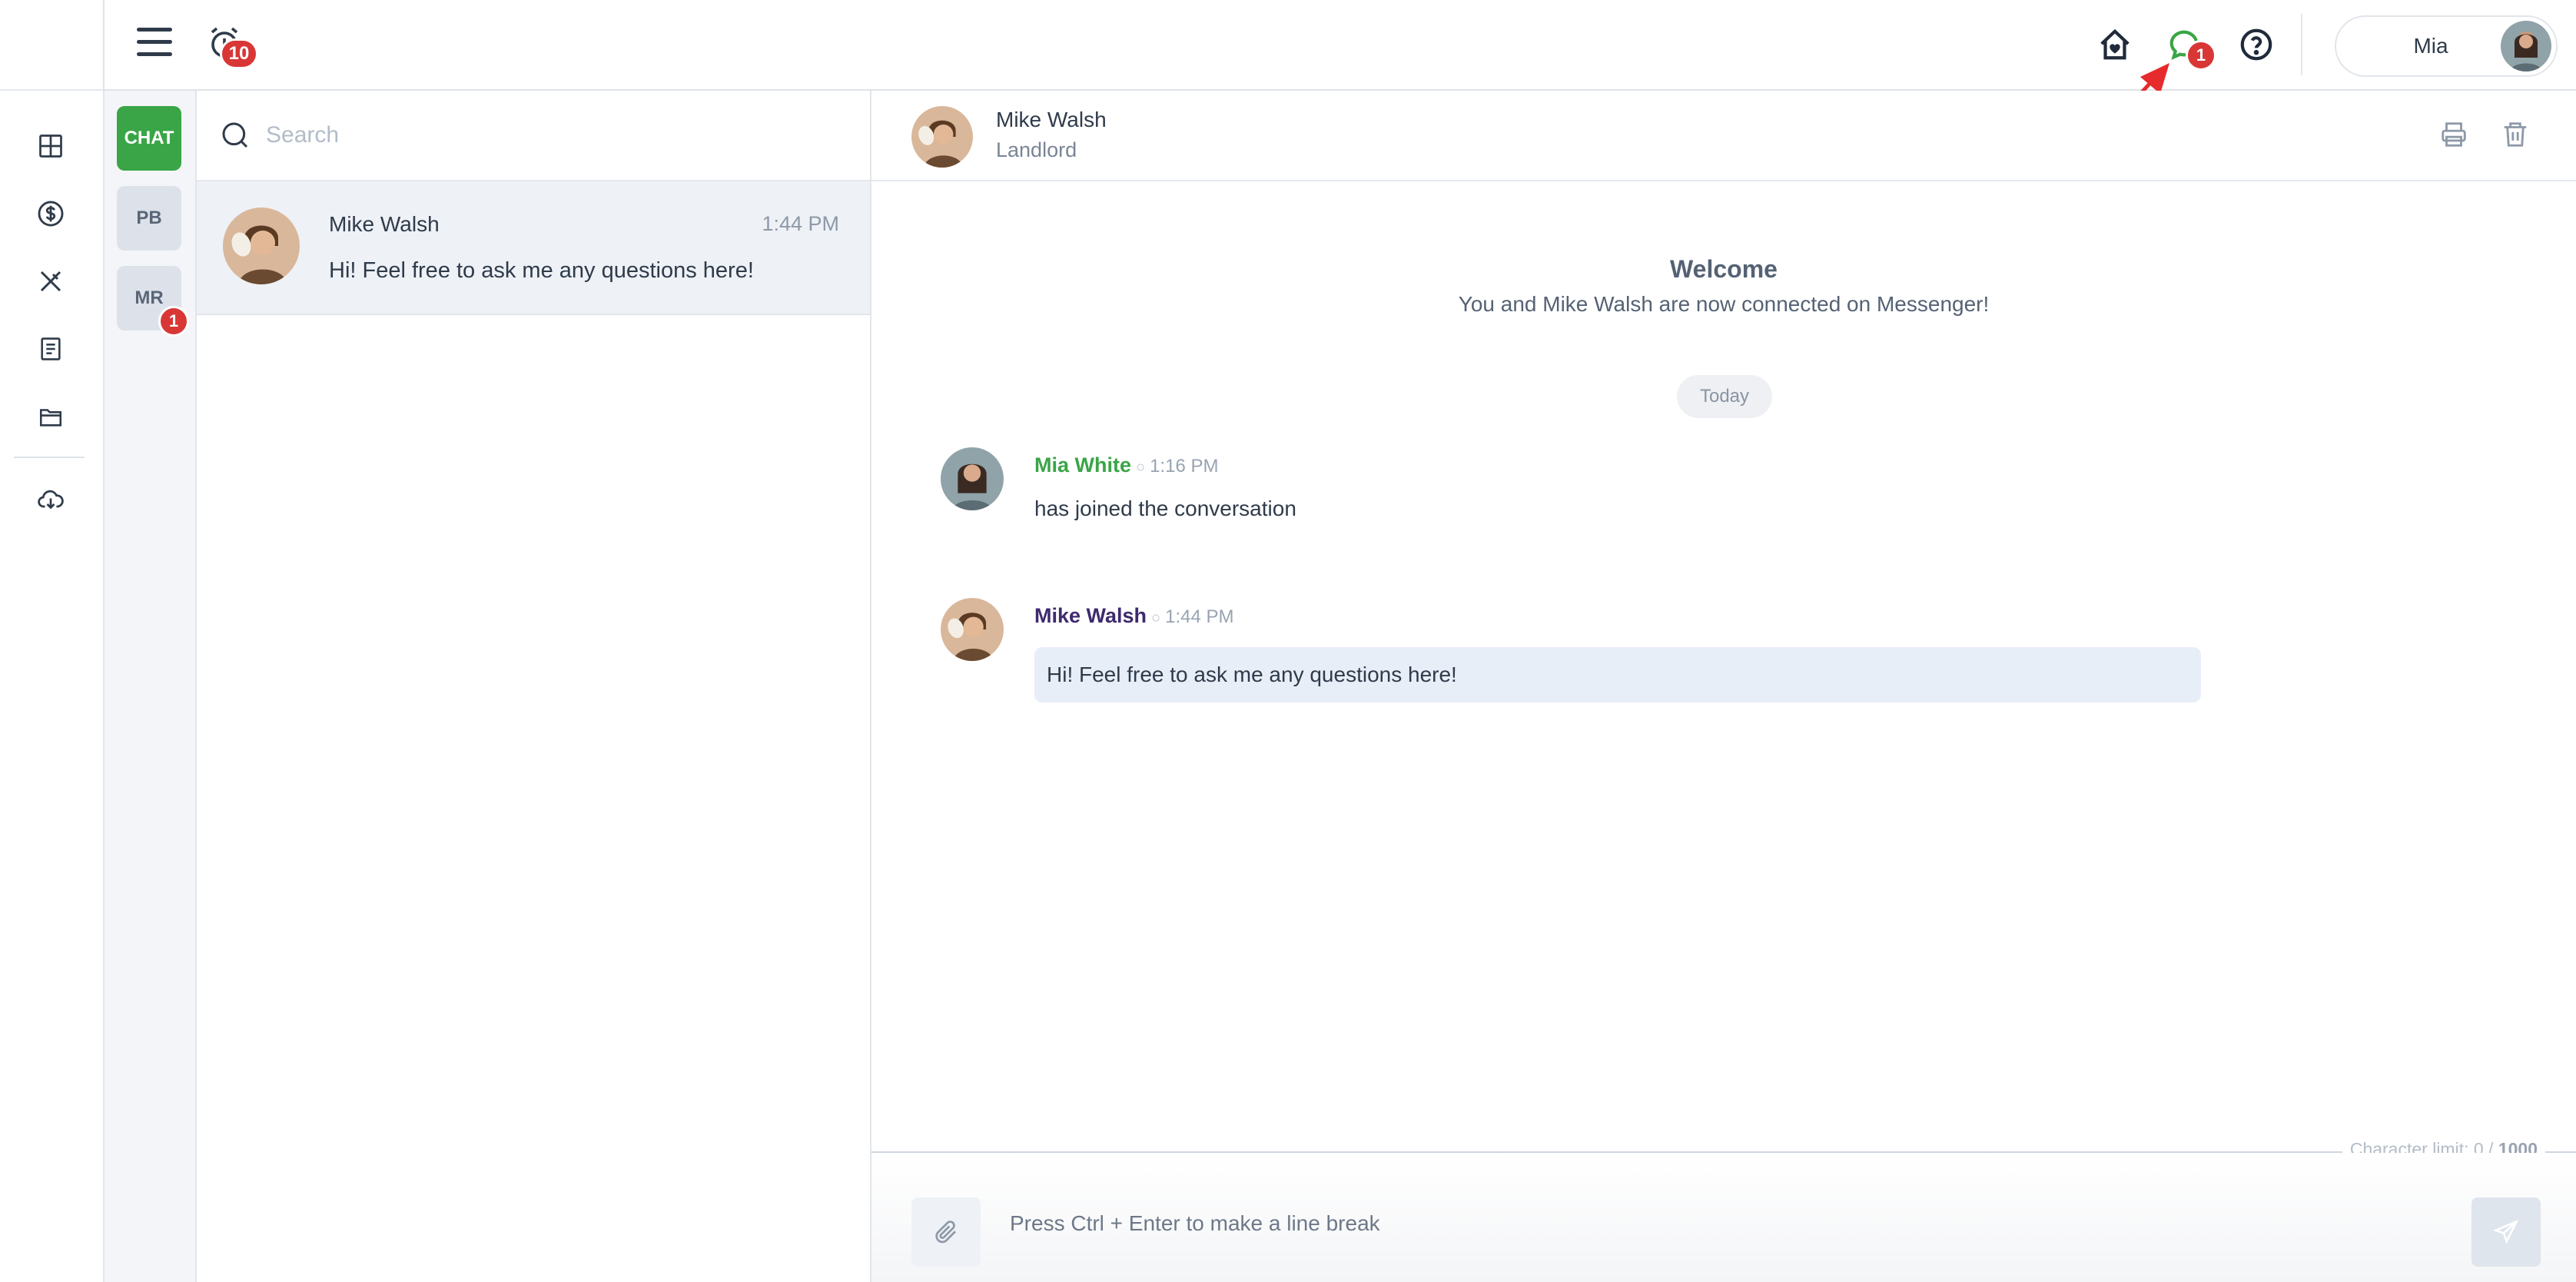 This screenshot has height=1282, width=2576. I want to click on channel-mr-button: MR 1, so click(153, 301).